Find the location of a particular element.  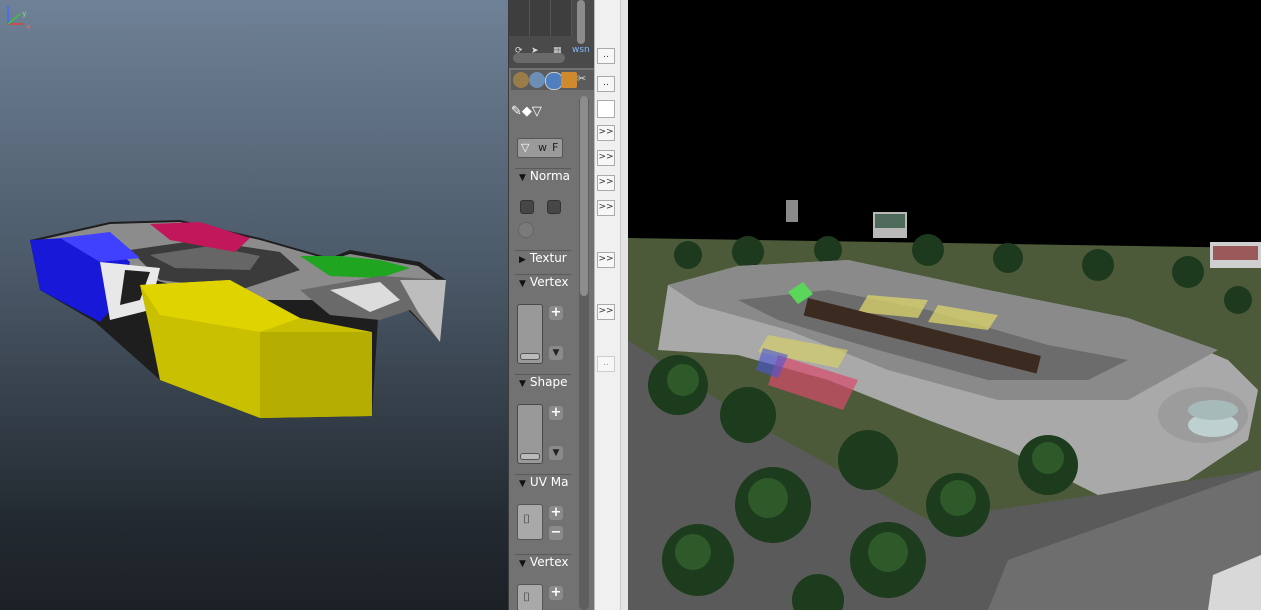

axis-x-label: x is located at coordinates (28, 26).